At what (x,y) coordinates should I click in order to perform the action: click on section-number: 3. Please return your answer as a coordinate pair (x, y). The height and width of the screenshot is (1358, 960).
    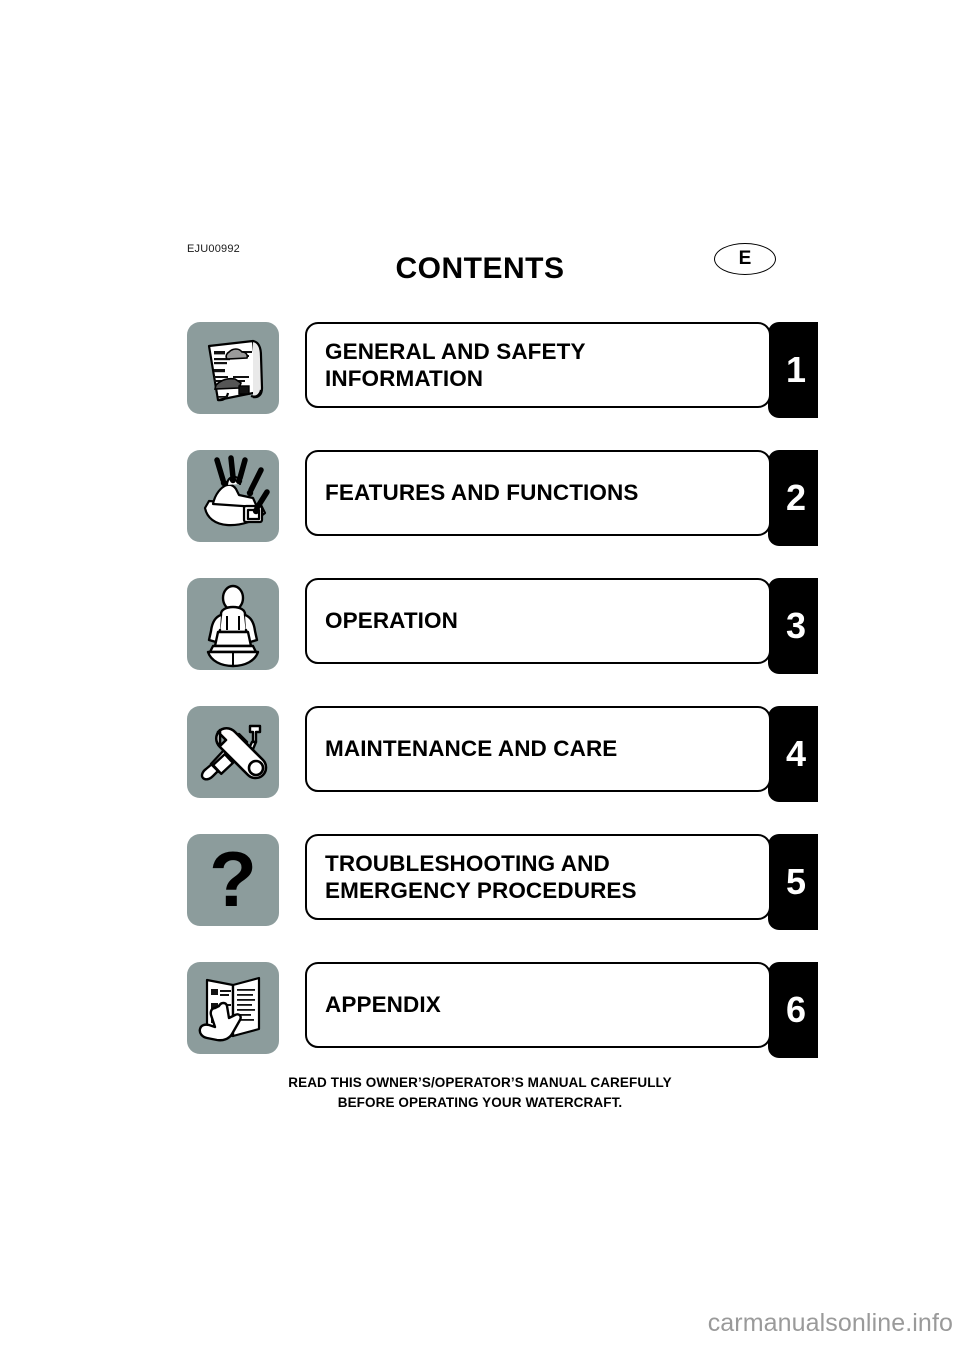
    Looking at the image, I should click on (796, 625).